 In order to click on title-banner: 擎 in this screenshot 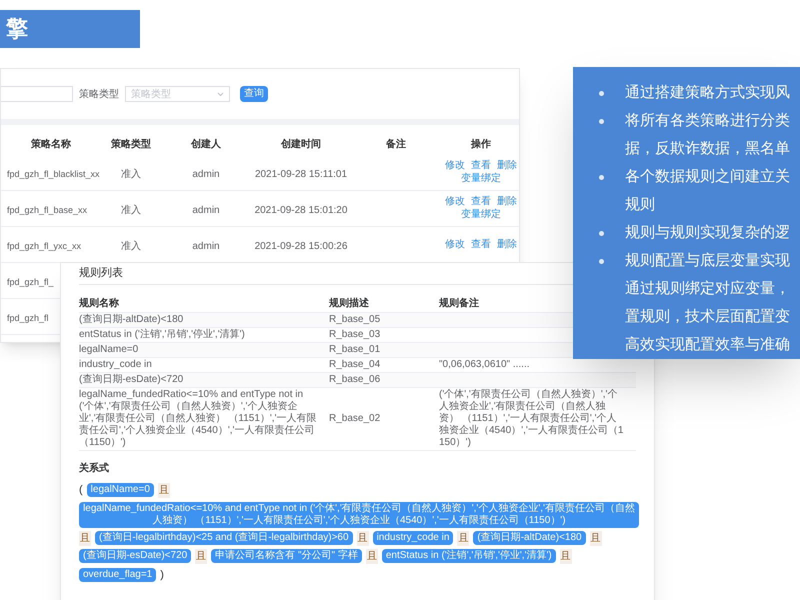, I will do `click(70, 29)`.